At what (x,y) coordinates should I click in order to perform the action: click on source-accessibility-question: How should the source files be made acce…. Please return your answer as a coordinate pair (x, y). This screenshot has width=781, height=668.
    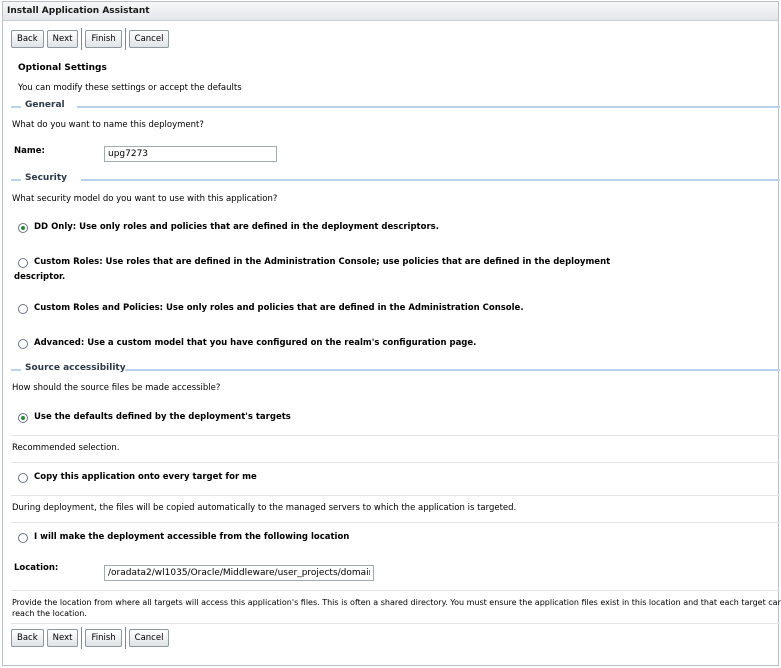
    Looking at the image, I should click on (116, 388).